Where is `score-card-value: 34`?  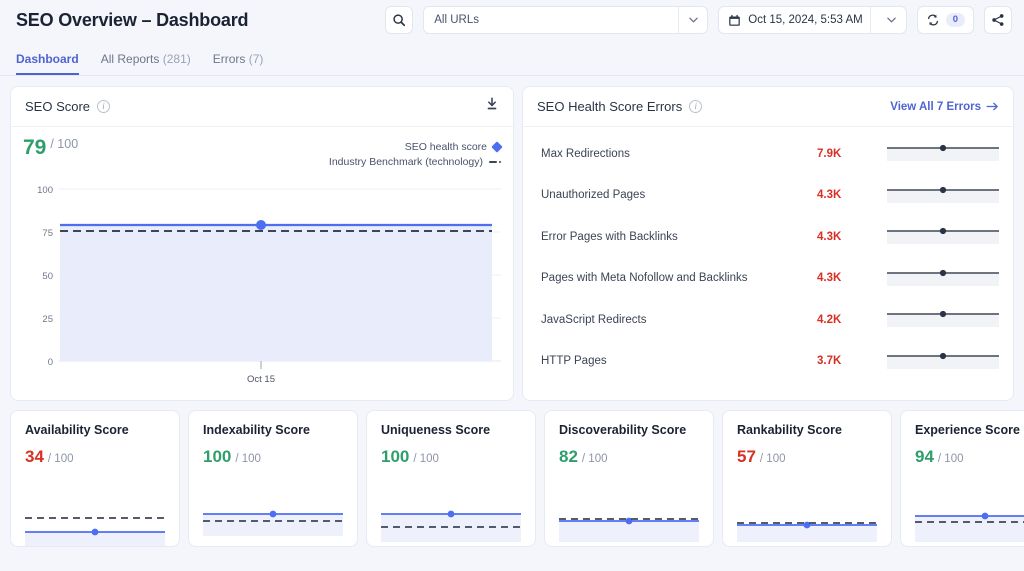
score-card-value: 34 is located at coordinates (34, 456).